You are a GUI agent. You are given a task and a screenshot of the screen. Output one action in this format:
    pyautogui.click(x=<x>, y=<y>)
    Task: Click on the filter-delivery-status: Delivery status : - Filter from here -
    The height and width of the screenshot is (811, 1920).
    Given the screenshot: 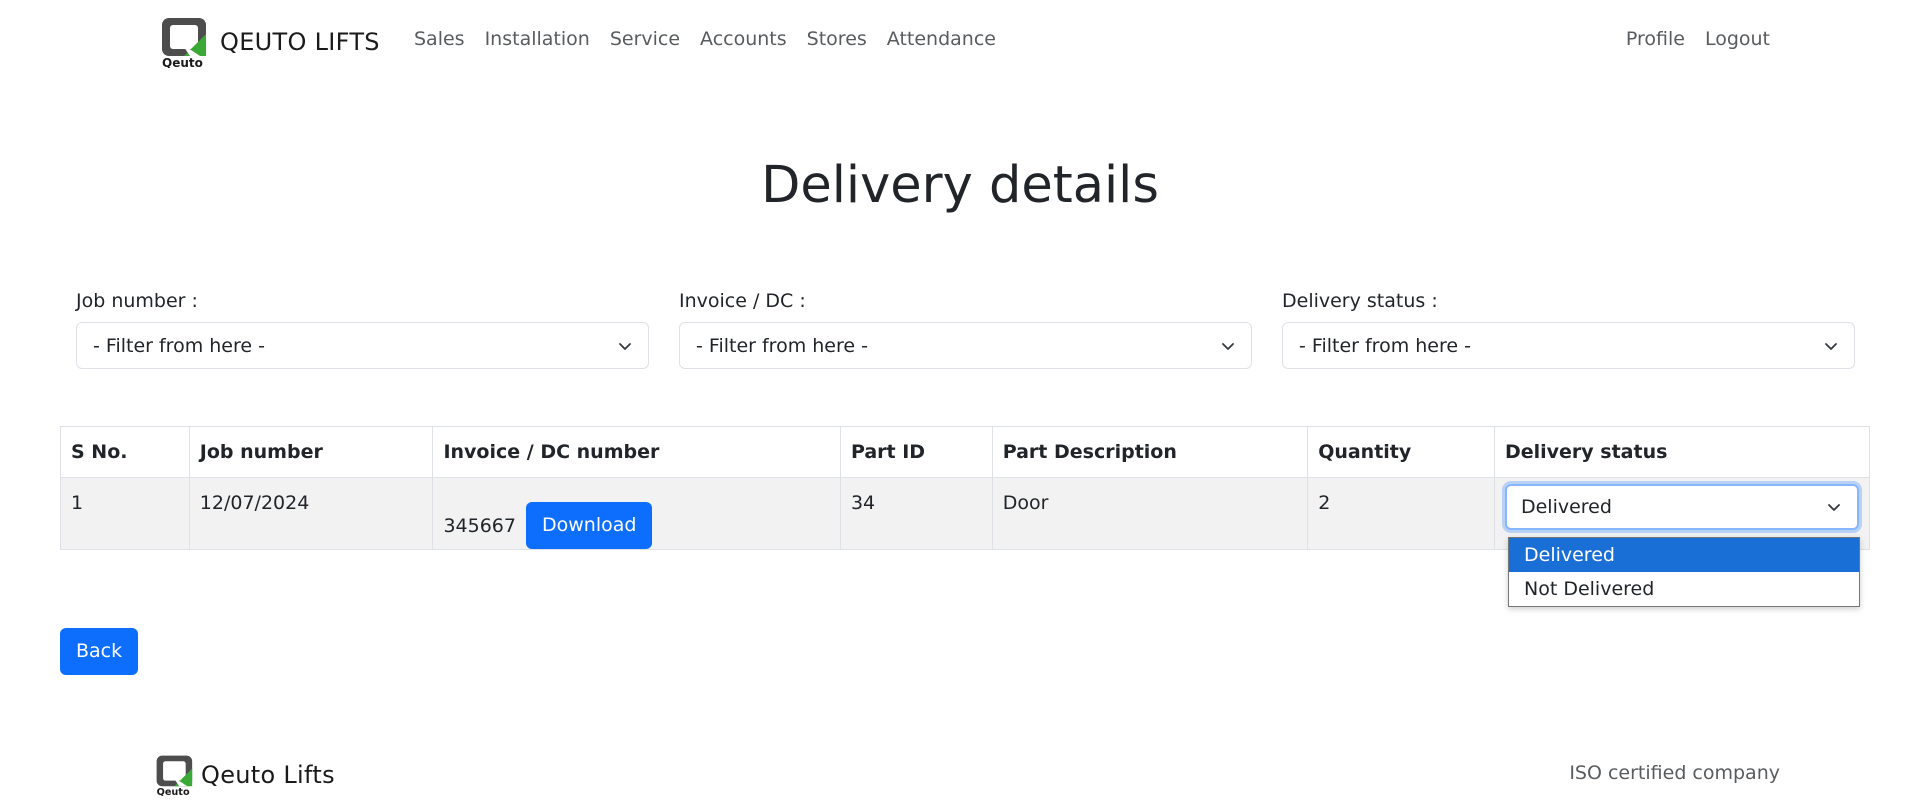 What is the action you would take?
    pyautogui.click(x=1568, y=329)
    